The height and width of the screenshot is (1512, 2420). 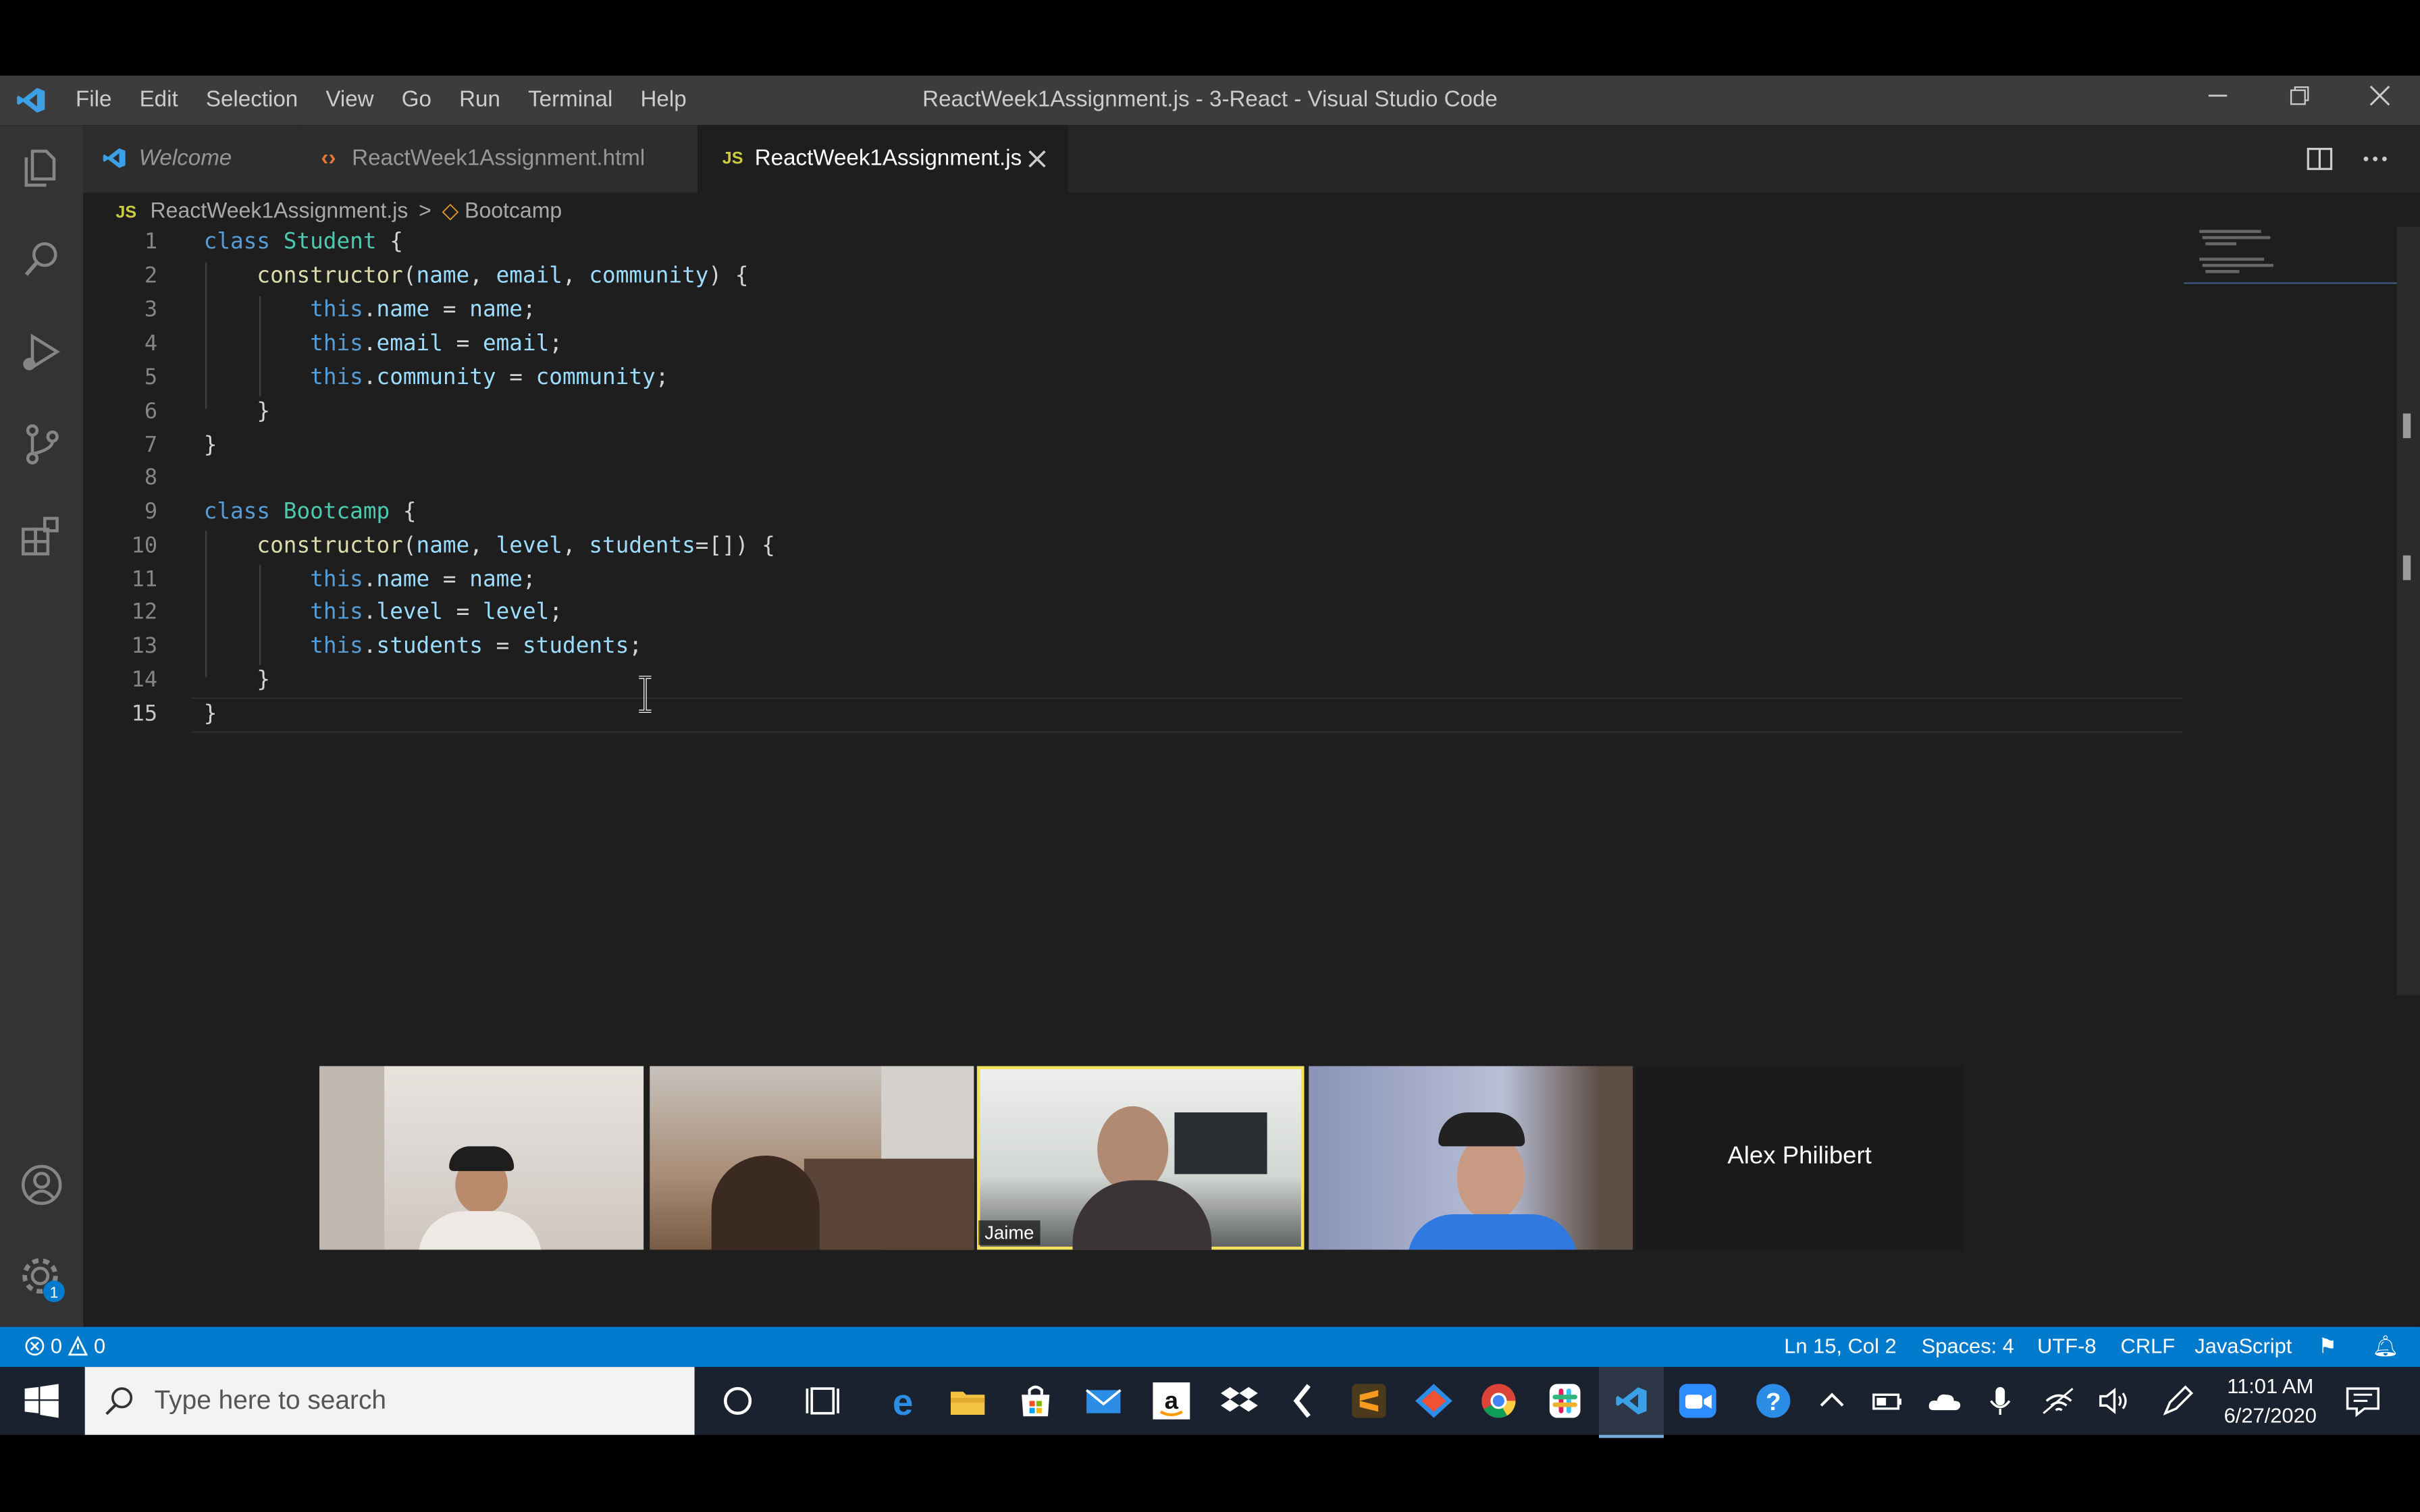 What do you see at coordinates (126, 213) in the screenshot?
I see `js-file-icon: JS` at bounding box center [126, 213].